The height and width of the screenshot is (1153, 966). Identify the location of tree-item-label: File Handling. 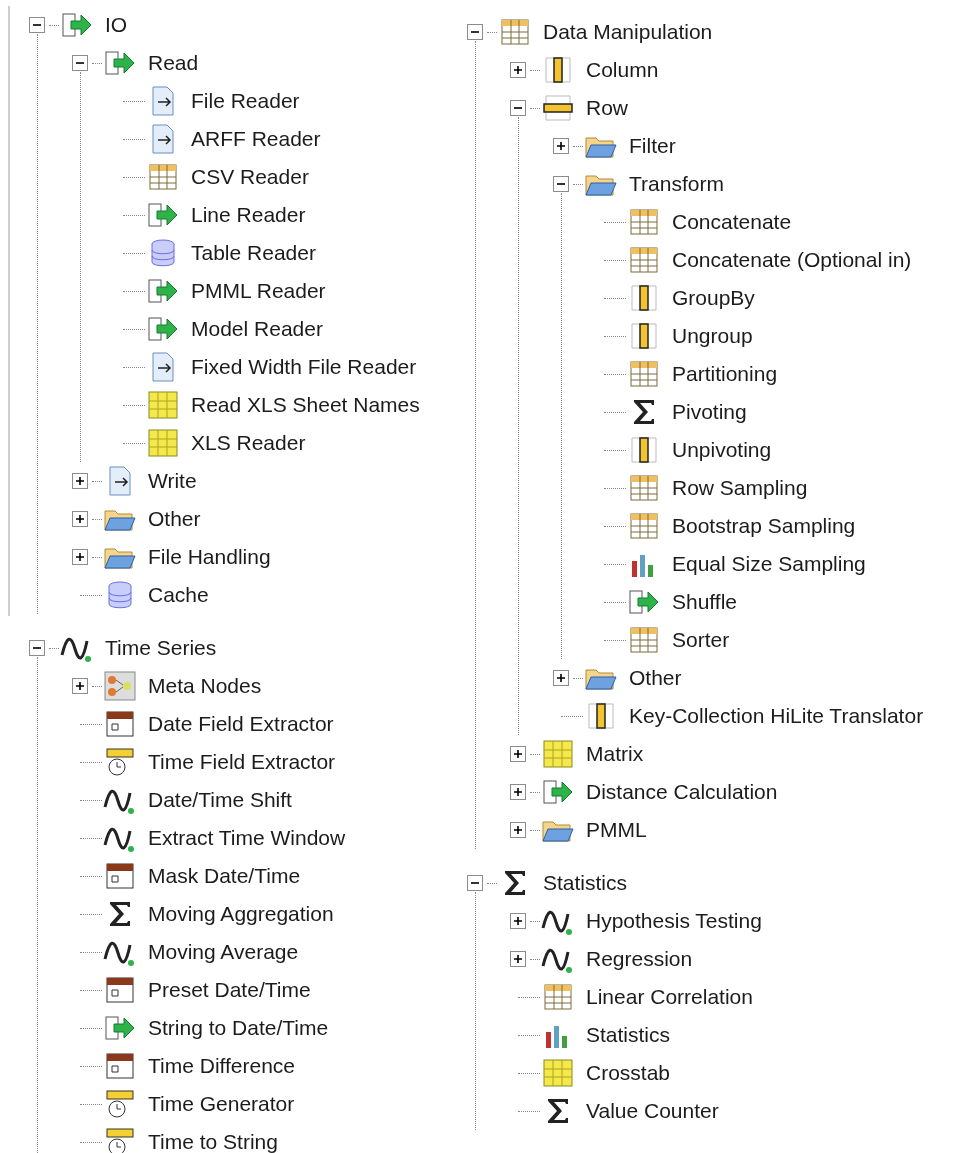
(209, 557).